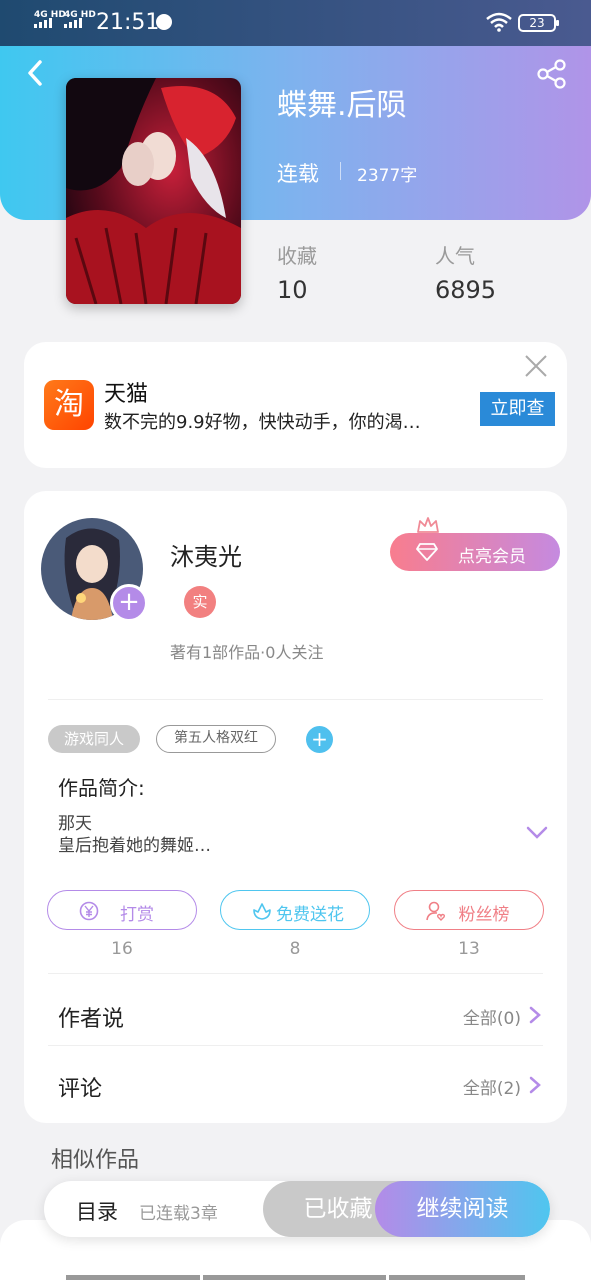  I want to click on flower-count: 8, so click(295, 949).